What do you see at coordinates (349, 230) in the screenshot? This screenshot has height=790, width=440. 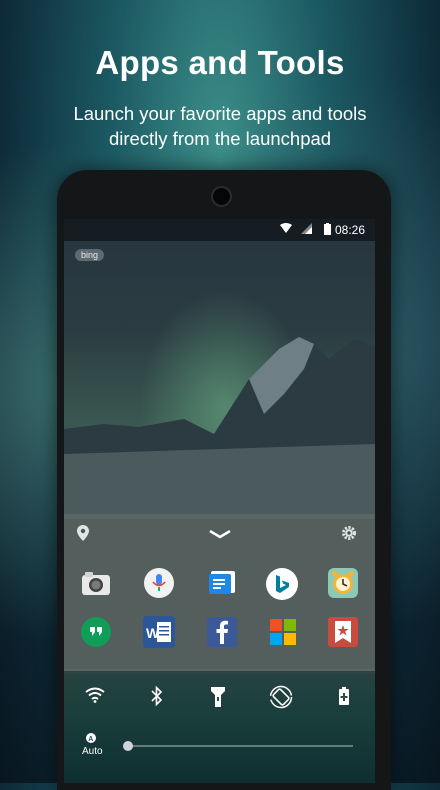 I see `status-time: 08:26` at bounding box center [349, 230].